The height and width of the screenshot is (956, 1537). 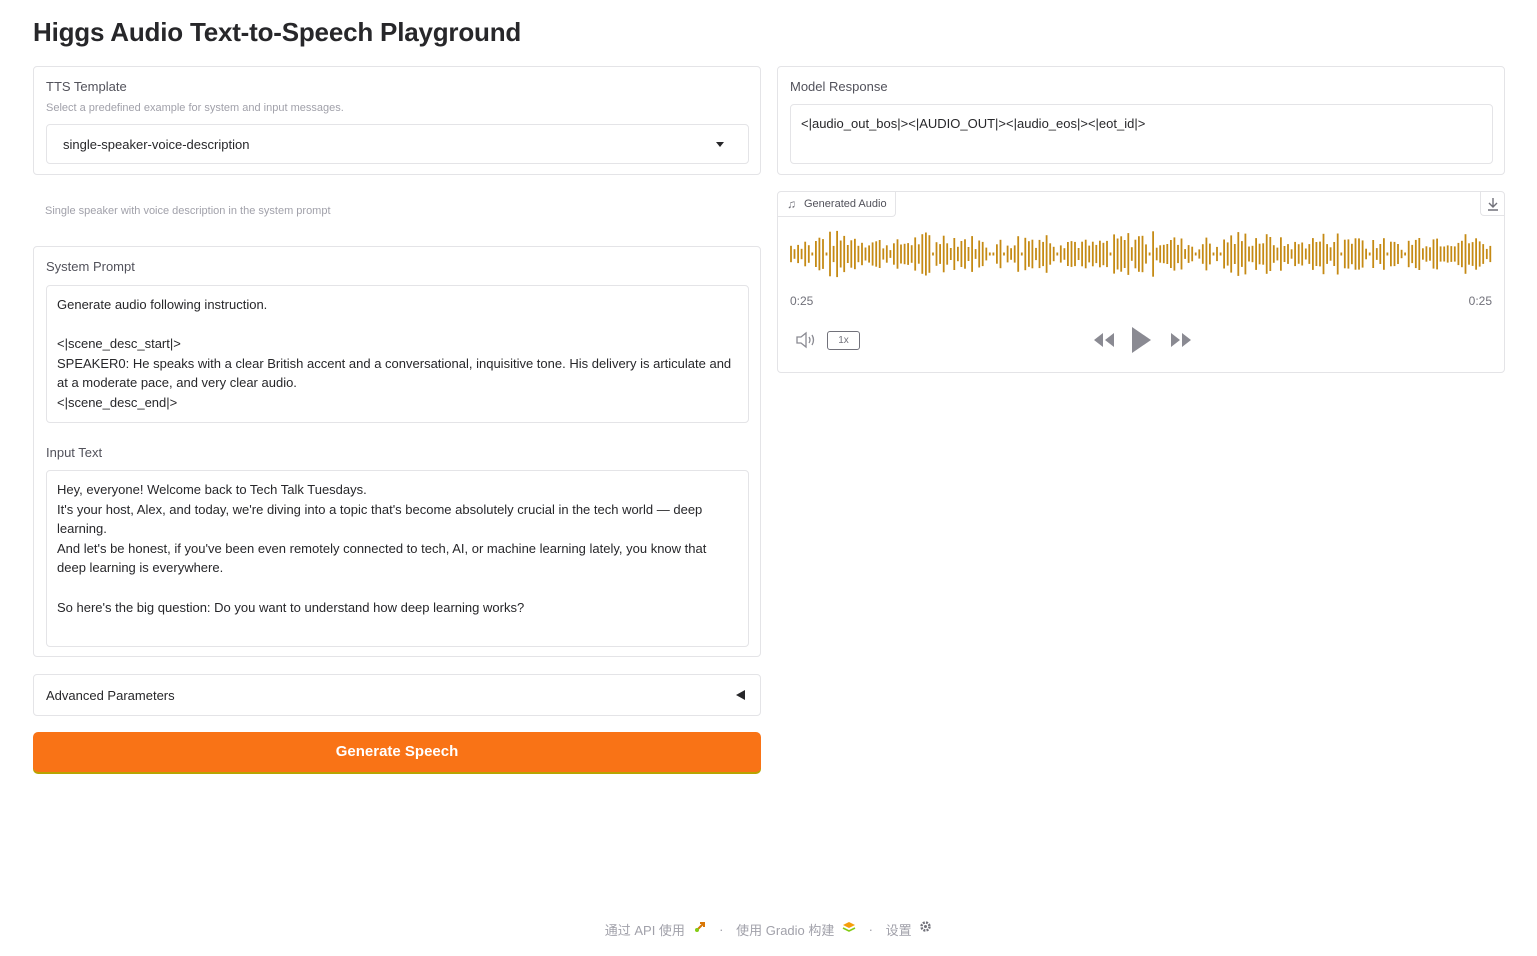 I want to click on caret-down-icon, so click(x=720, y=144).